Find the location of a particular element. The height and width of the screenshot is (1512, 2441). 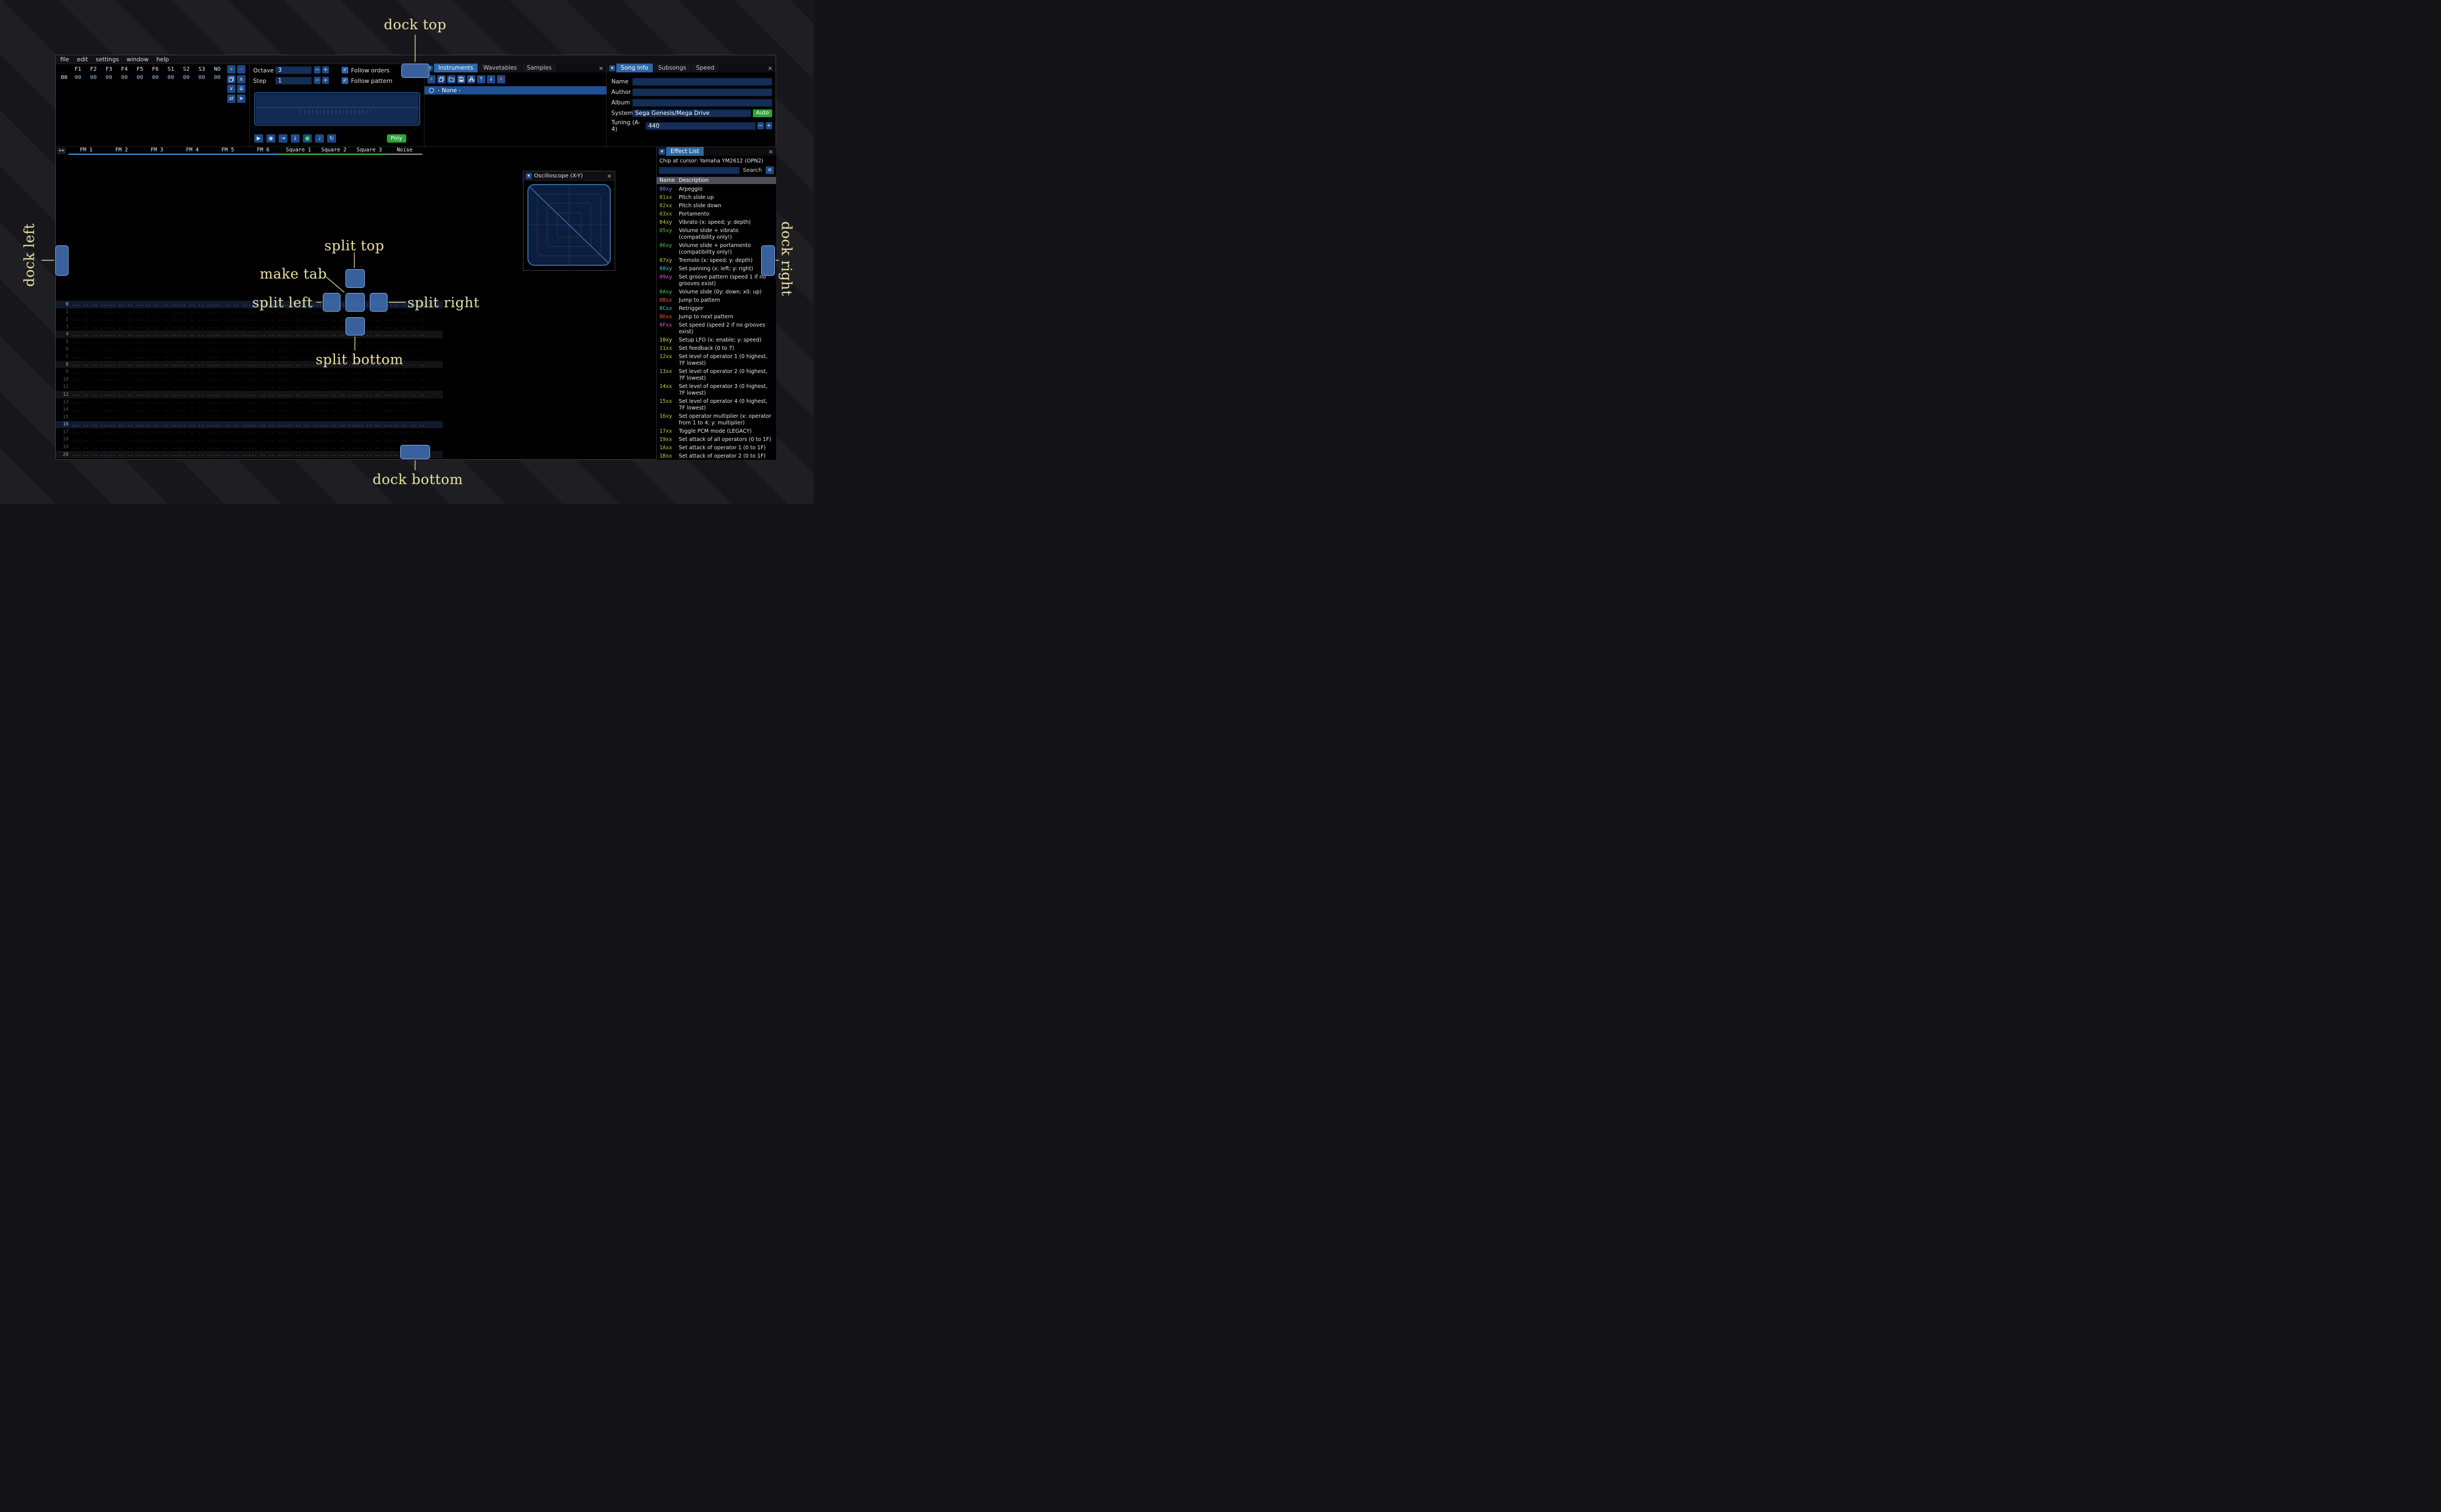

dock-target-top is located at coordinates (415, 71).